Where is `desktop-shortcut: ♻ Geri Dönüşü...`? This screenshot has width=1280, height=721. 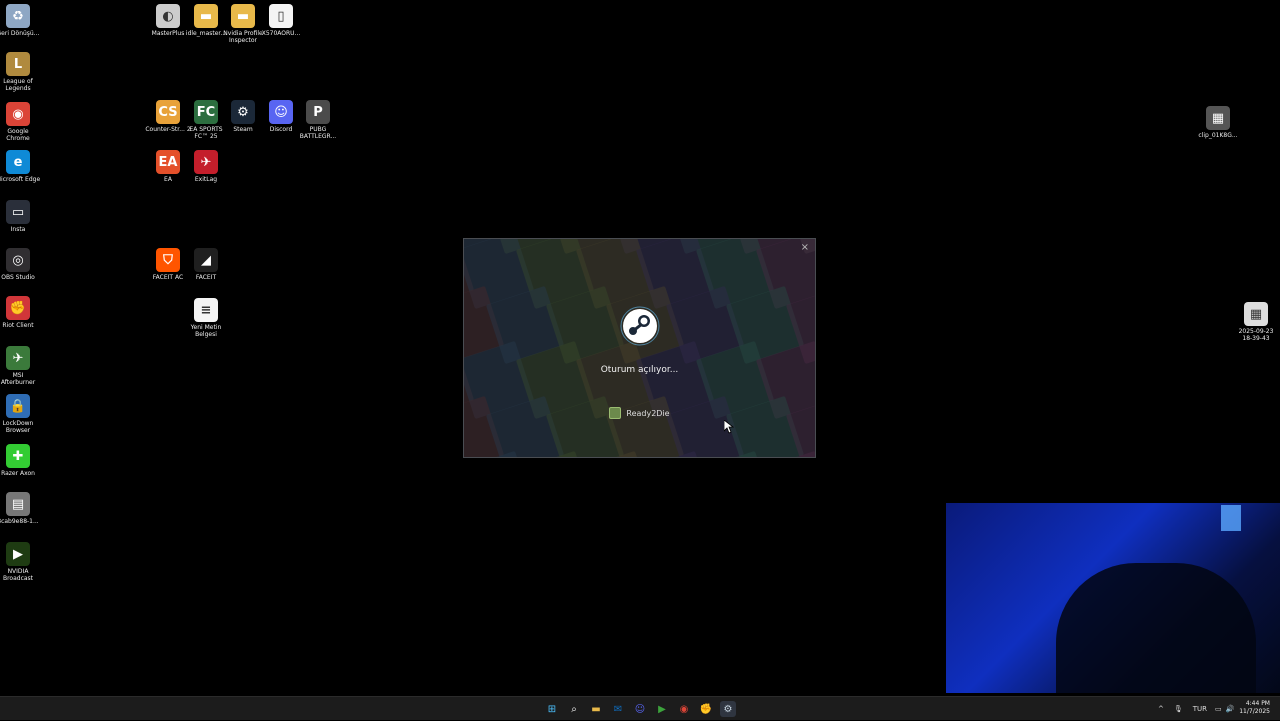 desktop-shortcut: ♻ Geri Dönüşü... is located at coordinates (20, 20).